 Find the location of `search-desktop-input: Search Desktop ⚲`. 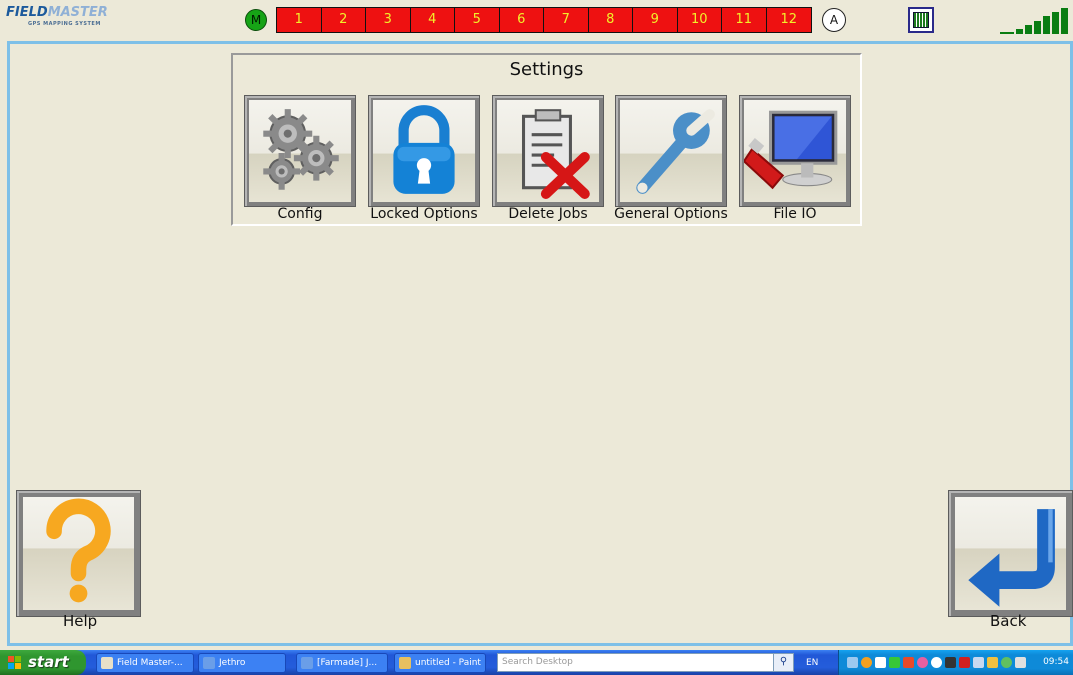

search-desktop-input: Search Desktop ⚲ is located at coordinates (645, 662).